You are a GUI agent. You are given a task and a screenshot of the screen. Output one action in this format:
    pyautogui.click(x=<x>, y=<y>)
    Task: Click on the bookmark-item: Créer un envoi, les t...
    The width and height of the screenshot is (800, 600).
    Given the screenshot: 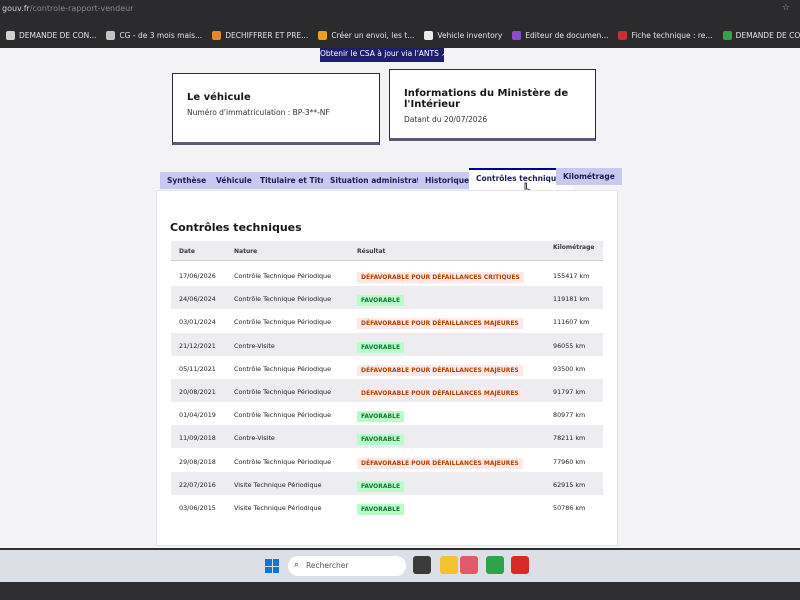 What is the action you would take?
    pyautogui.click(x=366, y=35)
    